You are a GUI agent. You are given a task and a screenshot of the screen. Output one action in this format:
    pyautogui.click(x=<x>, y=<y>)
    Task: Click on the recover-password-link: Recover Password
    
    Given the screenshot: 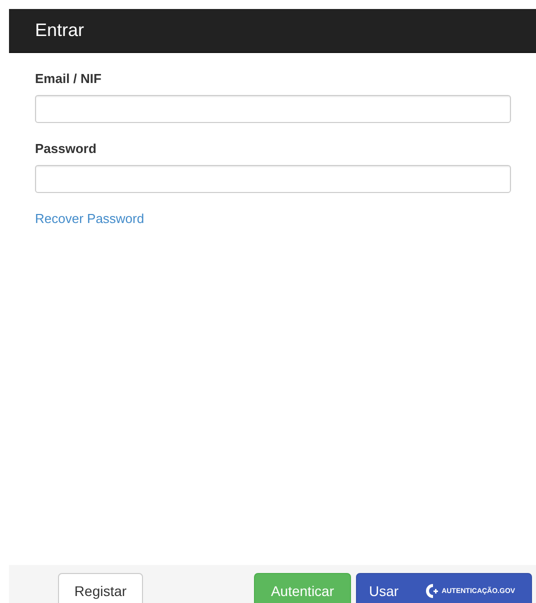 What is the action you would take?
    pyautogui.click(x=89, y=218)
    